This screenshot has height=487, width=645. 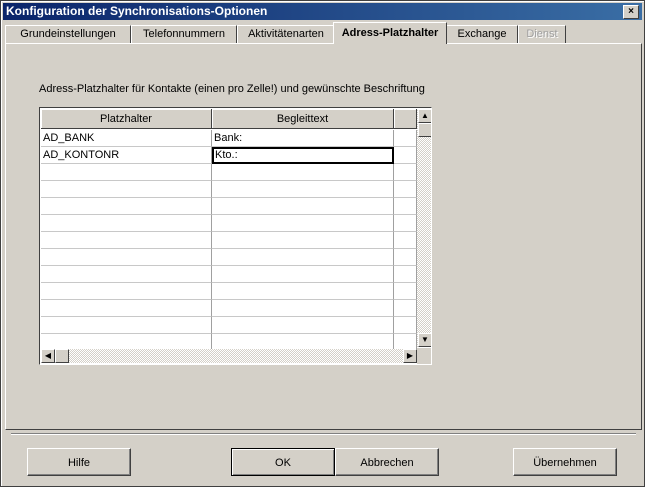 What do you see at coordinates (303, 119) in the screenshot?
I see `column-header-begleittext: Begleittext` at bounding box center [303, 119].